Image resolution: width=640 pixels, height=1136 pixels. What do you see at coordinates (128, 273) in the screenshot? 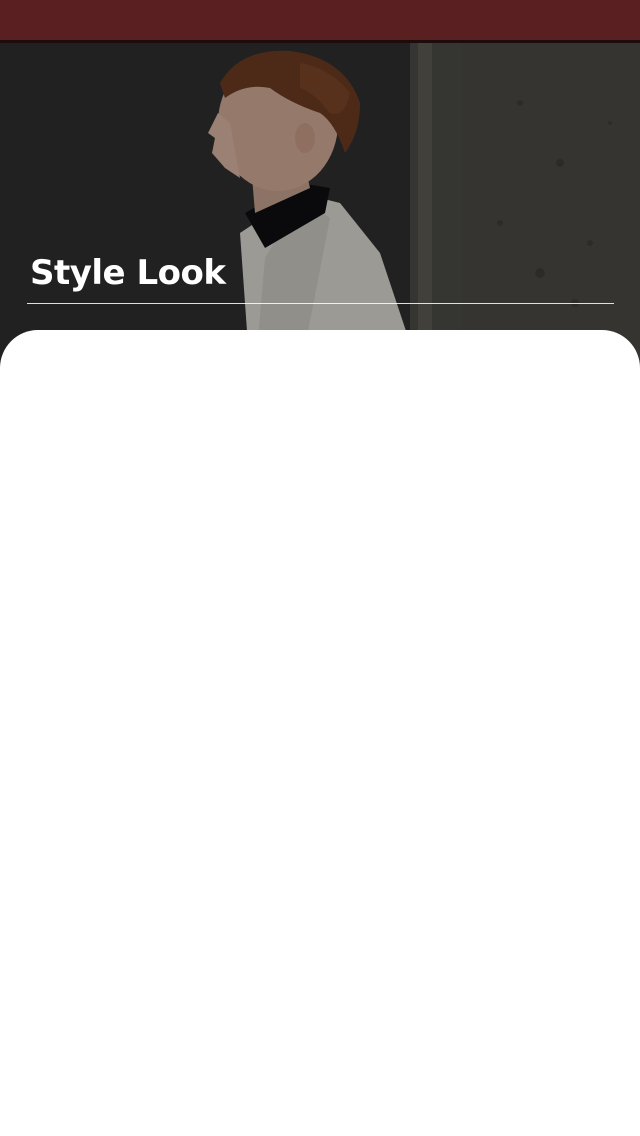
I see `page-title: Style Look` at bounding box center [128, 273].